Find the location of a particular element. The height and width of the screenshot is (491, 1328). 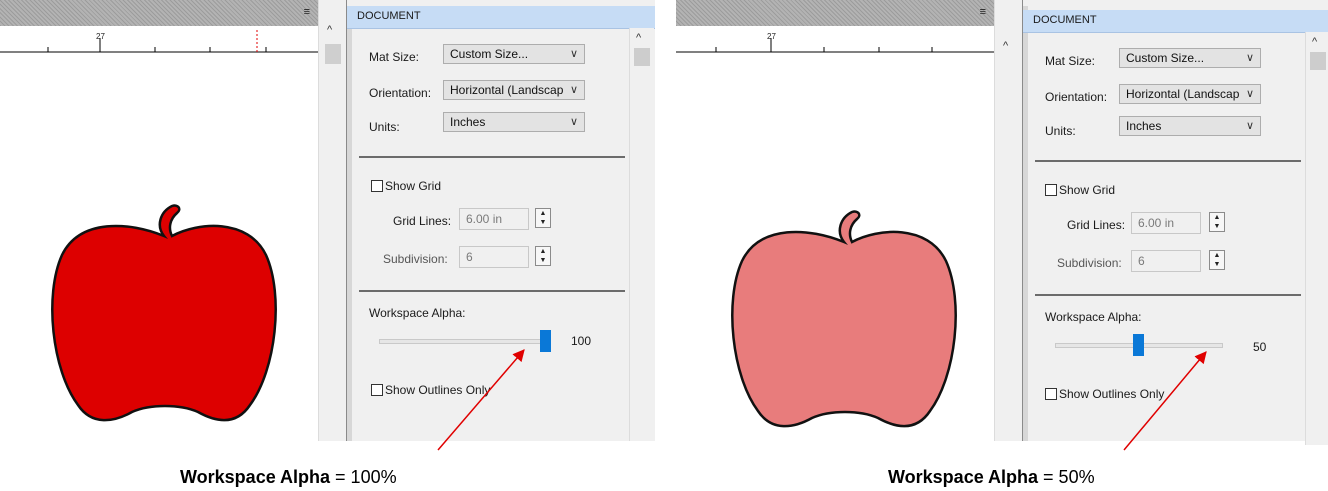

caption-alpha-50: Workspace Alpha = 50% is located at coordinates (991, 477).